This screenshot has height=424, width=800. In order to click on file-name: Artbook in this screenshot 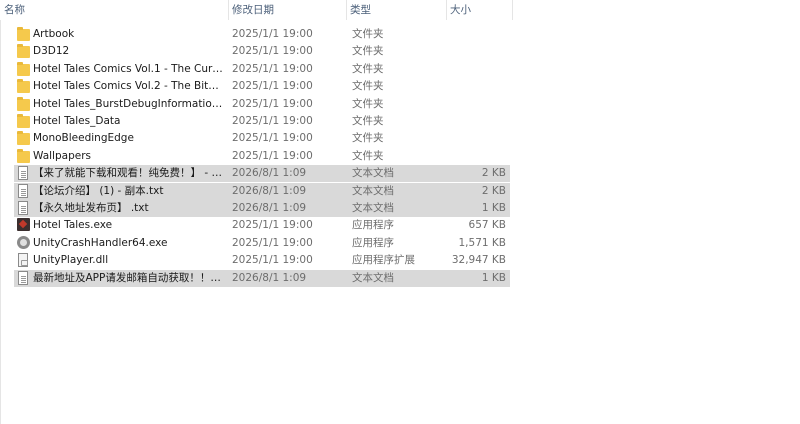, I will do `click(54, 34)`.